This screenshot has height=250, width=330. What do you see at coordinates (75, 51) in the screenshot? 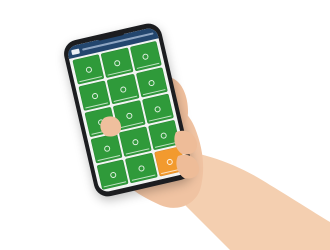
I see `app-logo-icon` at bounding box center [75, 51].